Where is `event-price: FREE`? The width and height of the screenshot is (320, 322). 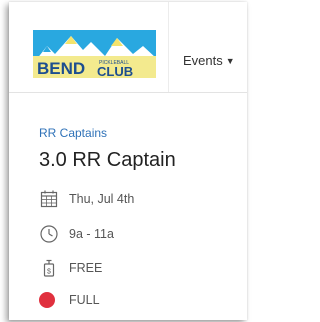
event-price: FREE is located at coordinates (86, 268).